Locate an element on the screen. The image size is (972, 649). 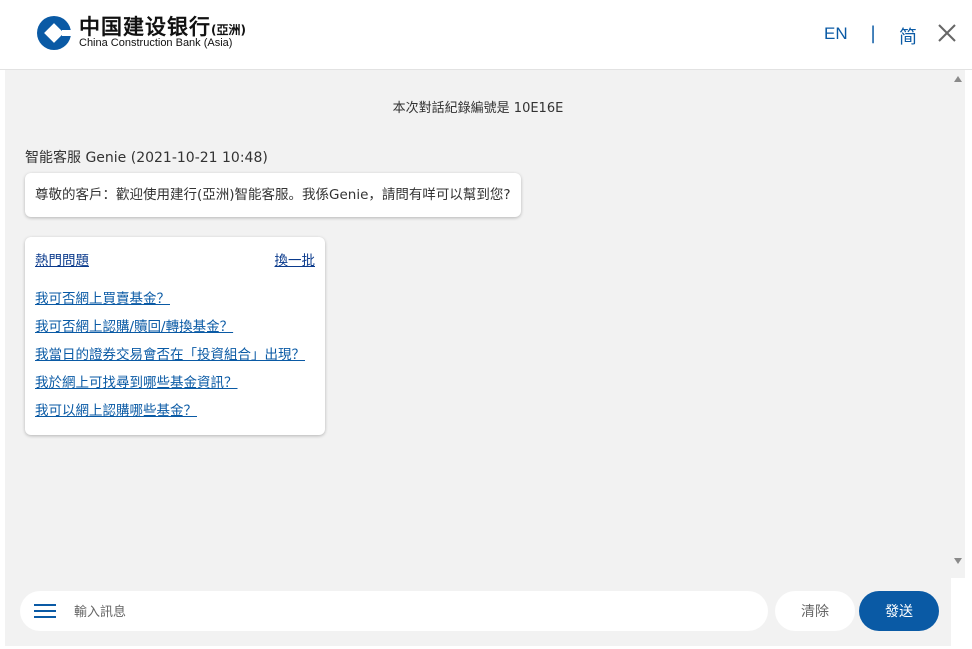
faq-item: 我於網上可找尋到哪些基金資訊？ is located at coordinates (170, 388).